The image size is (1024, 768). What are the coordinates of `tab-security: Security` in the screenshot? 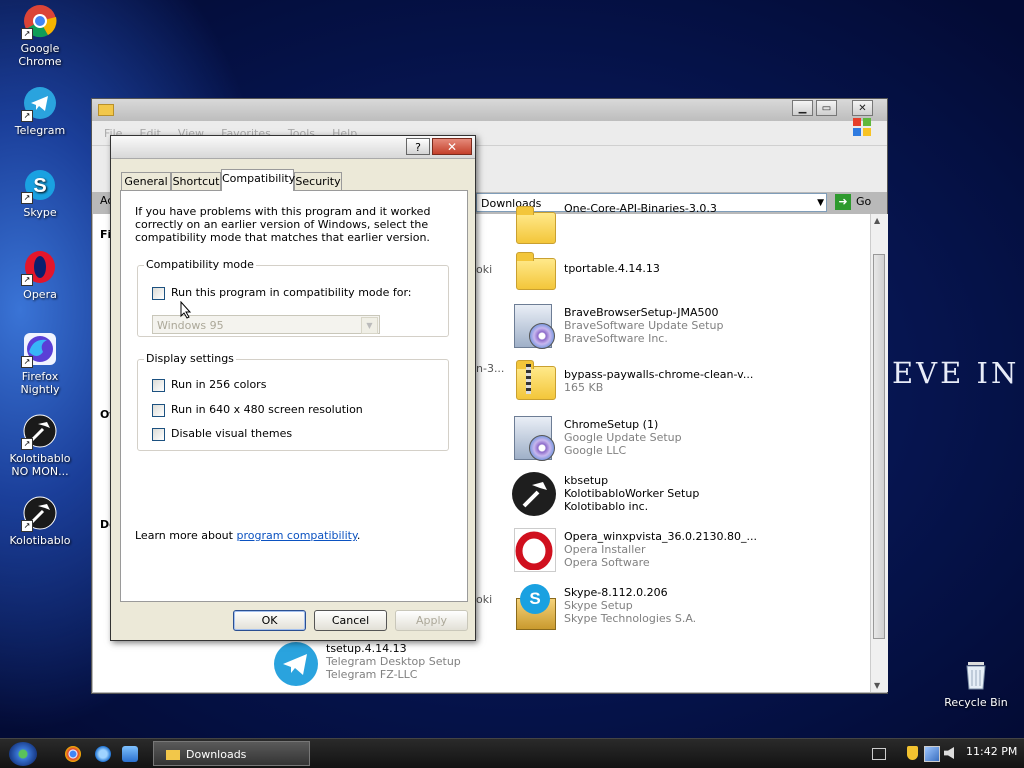 It's located at (318, 181).